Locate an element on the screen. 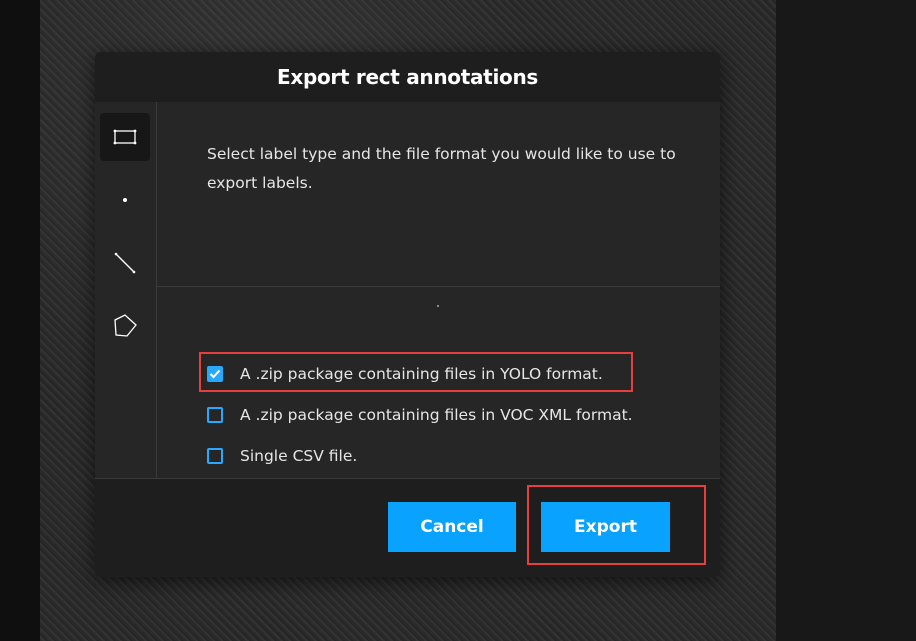 This screenshot has height=641, width=916. voc-checkbox is located at coordinates (215, 415).